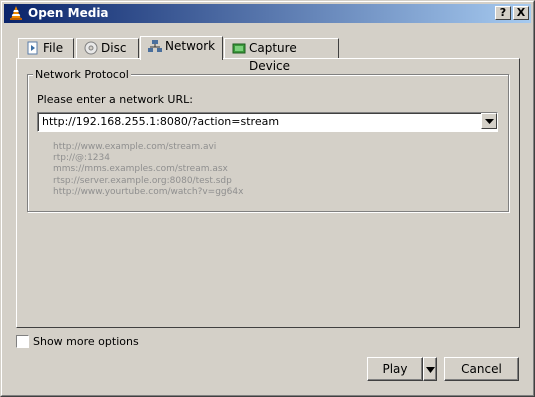 This screenshot has width=535, height=397. Describe the element at coordinates (239, 48) in the screenshot. I see `capture-device-icon` at that location.